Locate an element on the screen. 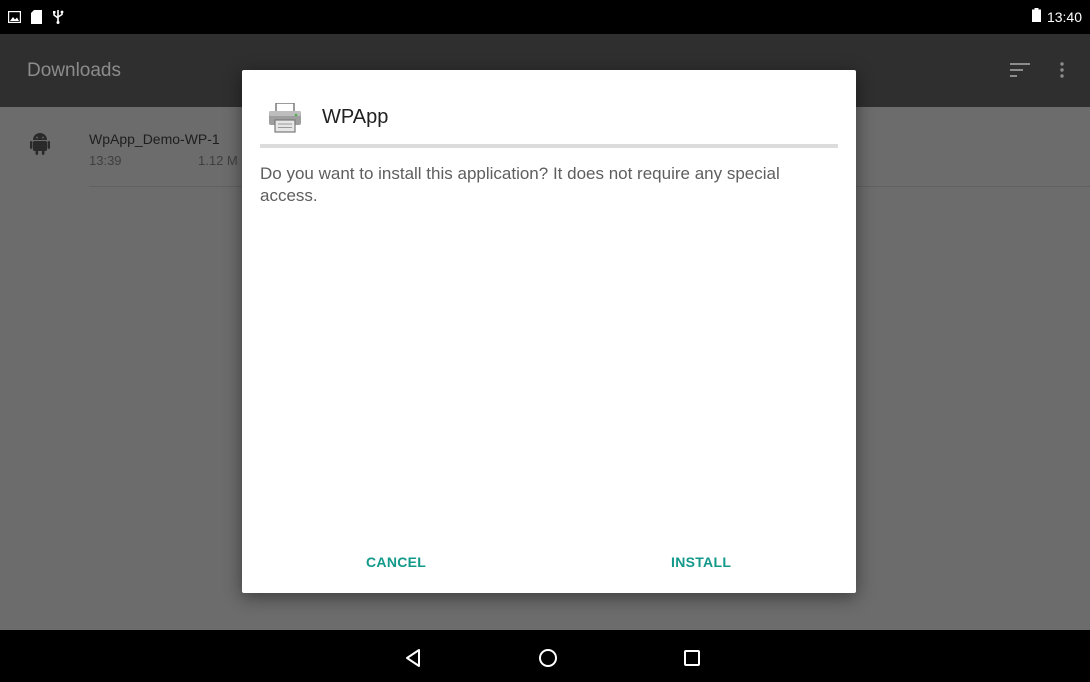 Image resolution: width=1090 pixels, height=682 pixels. download-size: 1.12 M is located at coordinates (218, 160).